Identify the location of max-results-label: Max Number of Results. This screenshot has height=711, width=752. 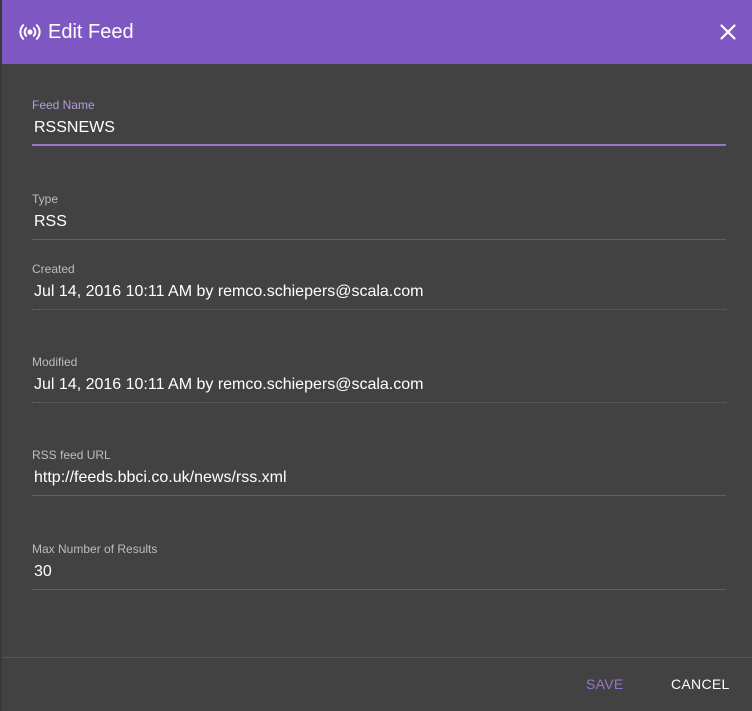
(95, 549).